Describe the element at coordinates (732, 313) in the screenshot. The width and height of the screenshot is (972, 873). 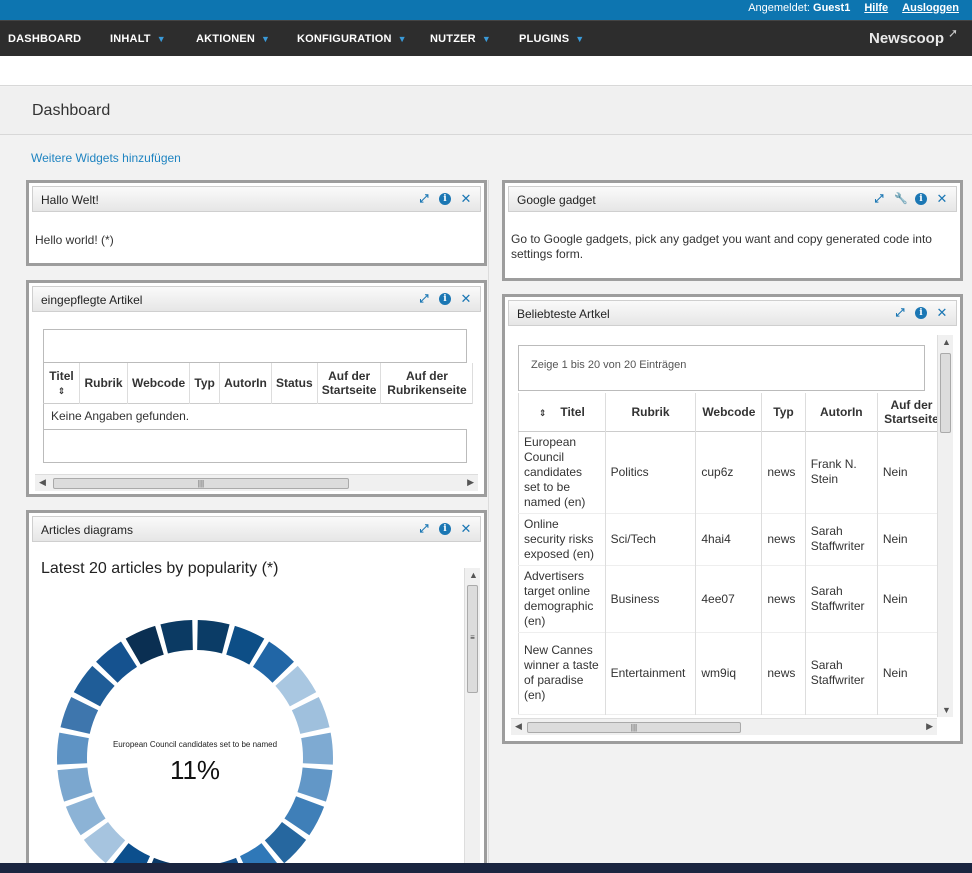
I see `widget-header: Beliebteste Artkel ⤢ i ✕` at that location.